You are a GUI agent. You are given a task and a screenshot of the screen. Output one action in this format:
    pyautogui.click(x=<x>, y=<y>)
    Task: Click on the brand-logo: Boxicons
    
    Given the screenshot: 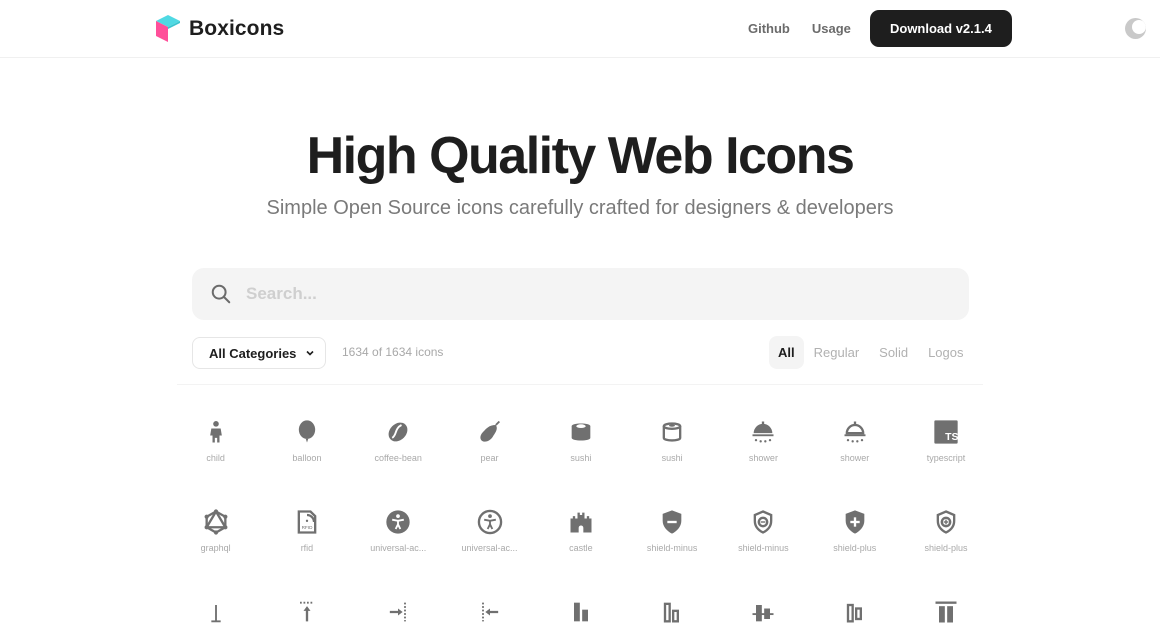 What is the action you would take?
    pyautogui.click(x=219, y=29)
    